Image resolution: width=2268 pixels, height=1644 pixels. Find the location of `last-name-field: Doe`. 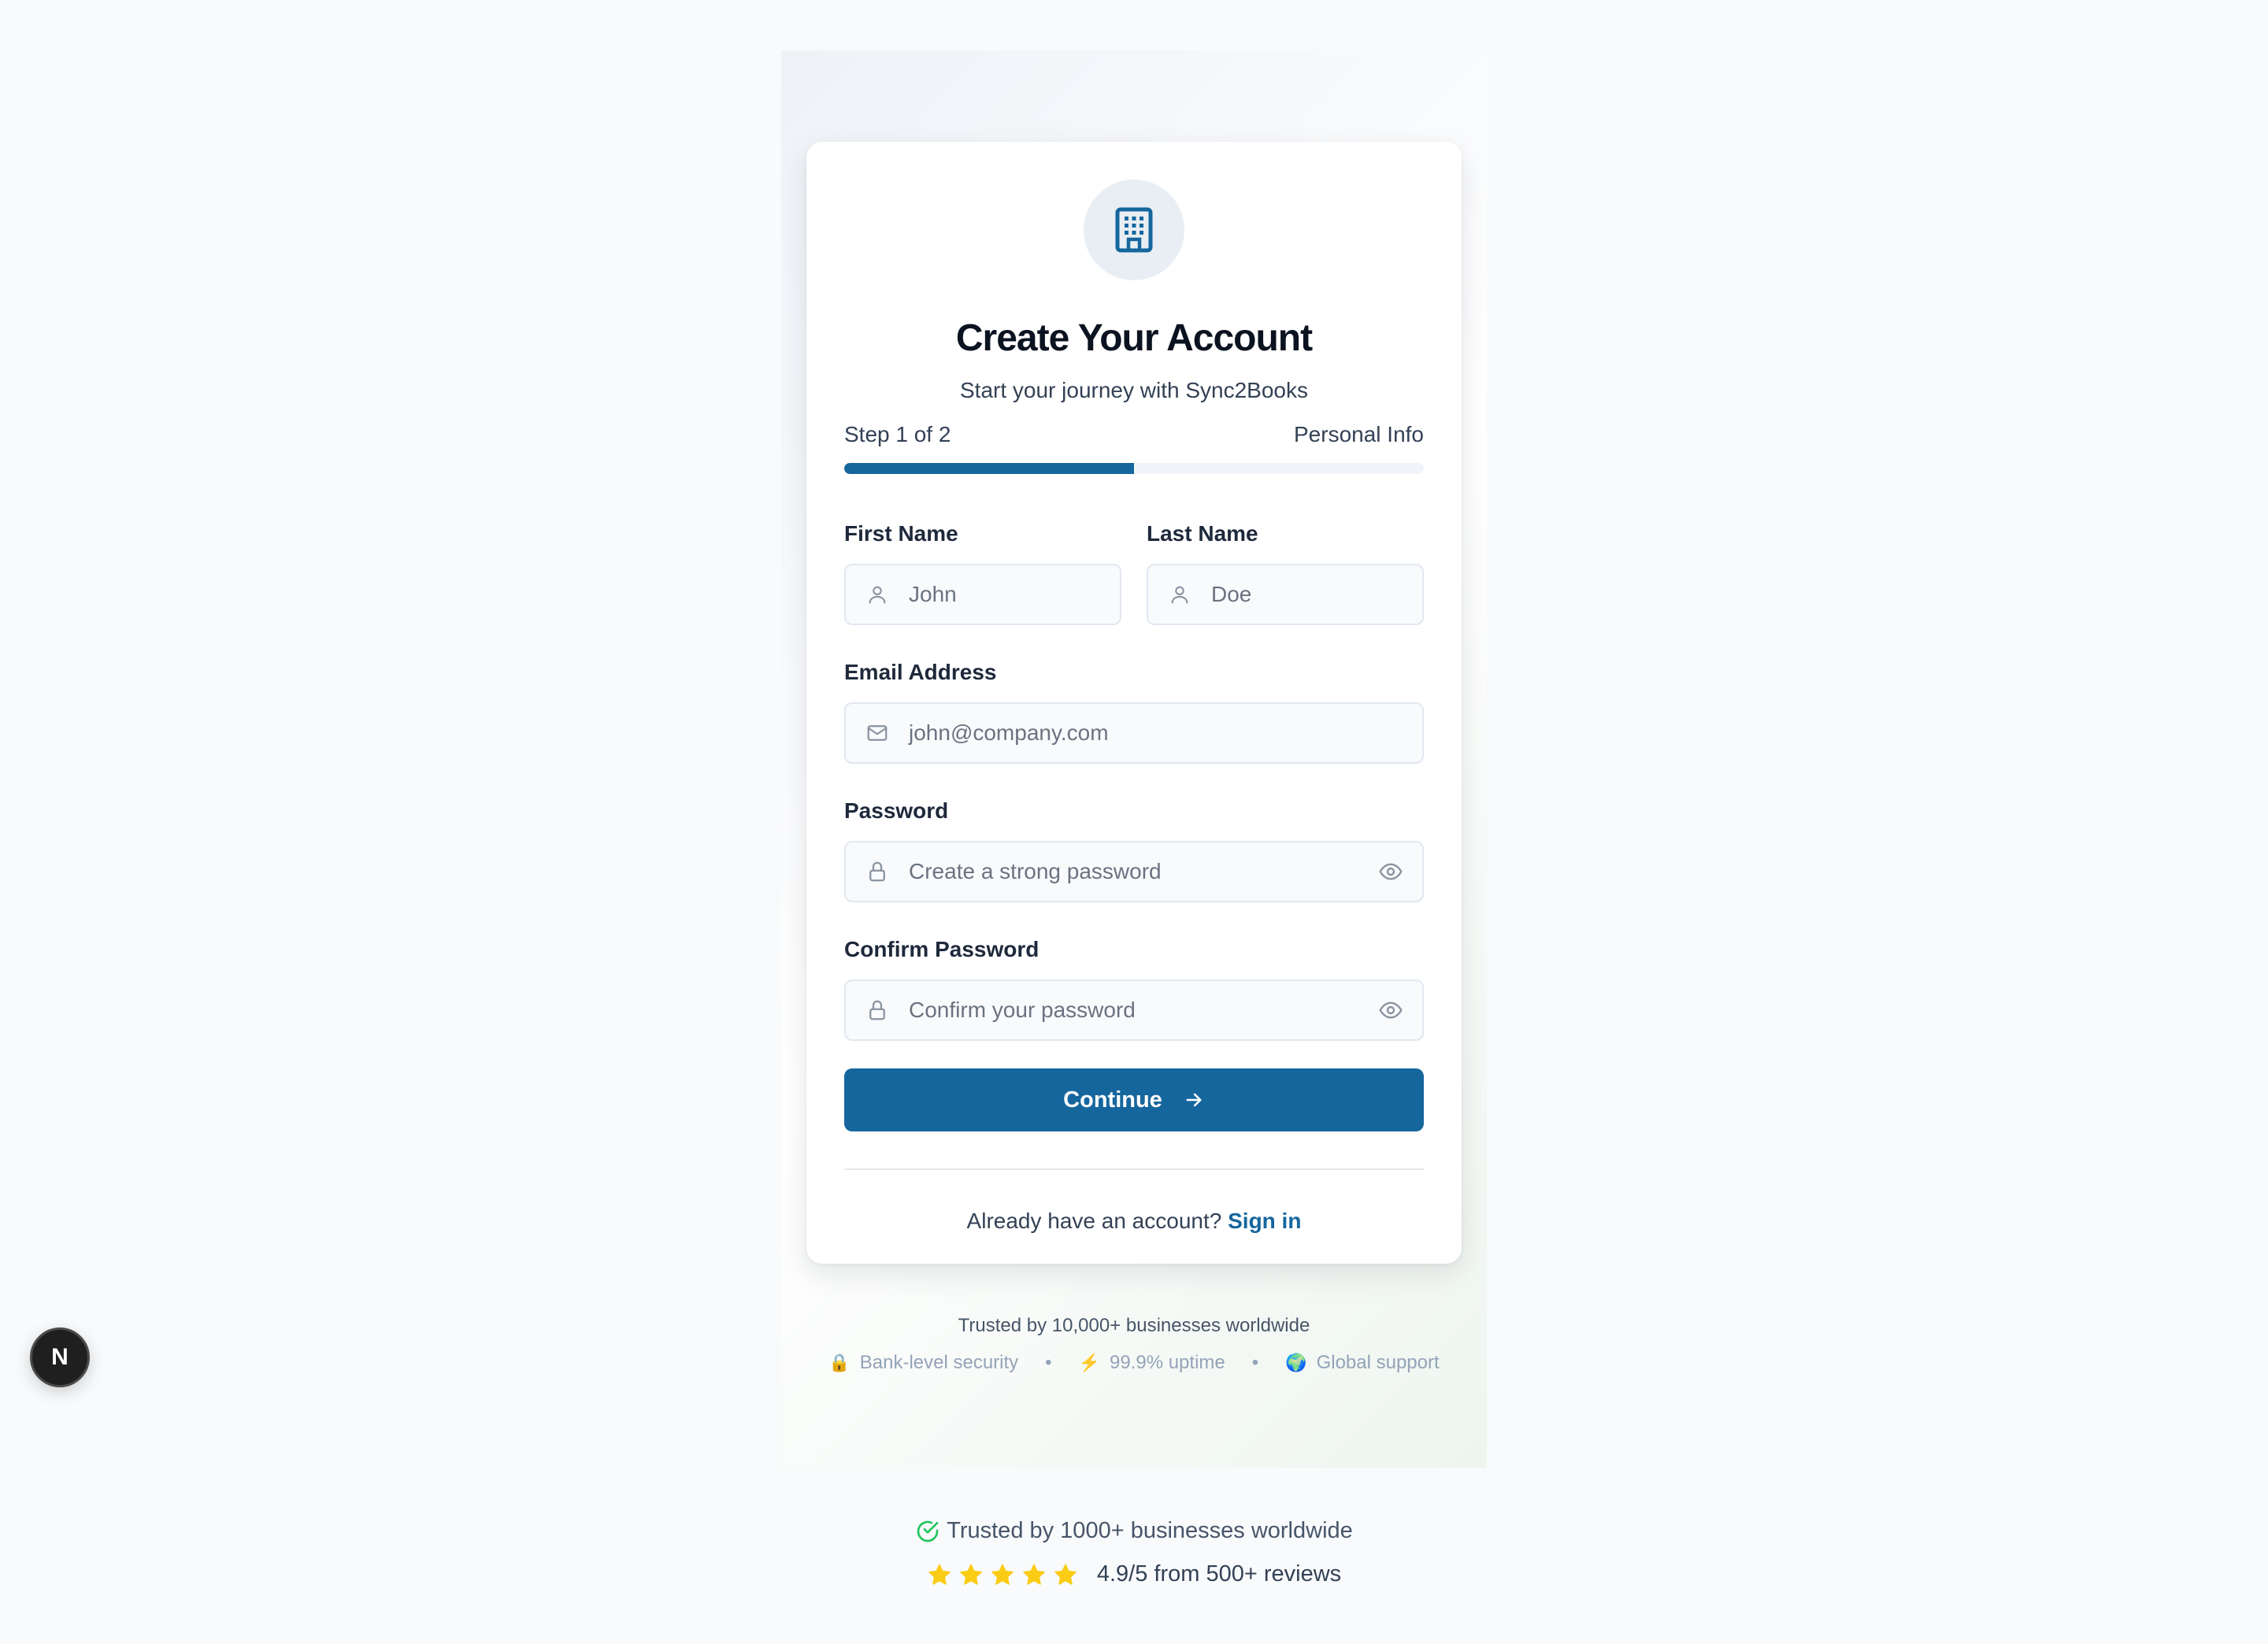

last-name-field: Doe is located at coordinates (1285, 594).